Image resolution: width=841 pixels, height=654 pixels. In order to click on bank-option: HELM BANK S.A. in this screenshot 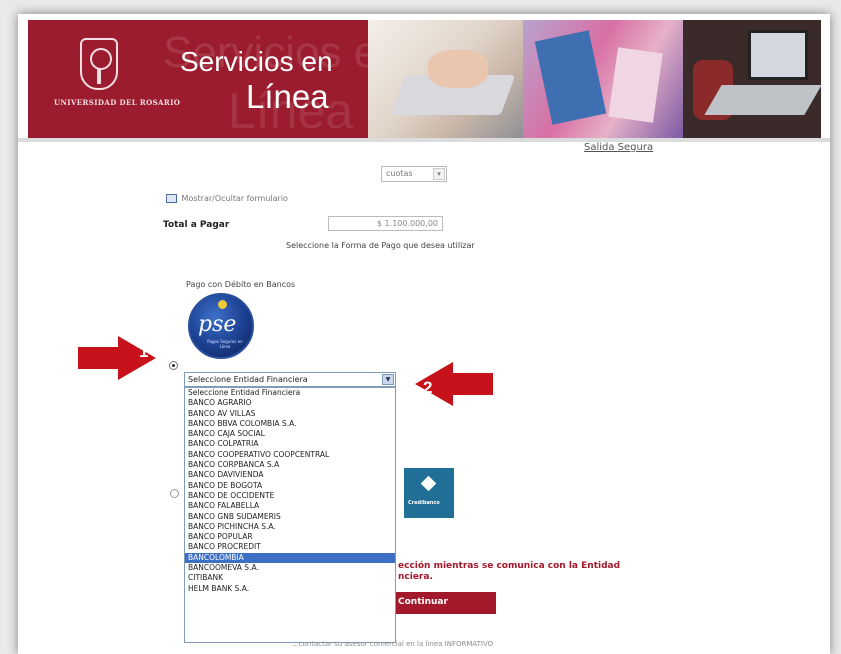, I will do `click(290, 589)`.